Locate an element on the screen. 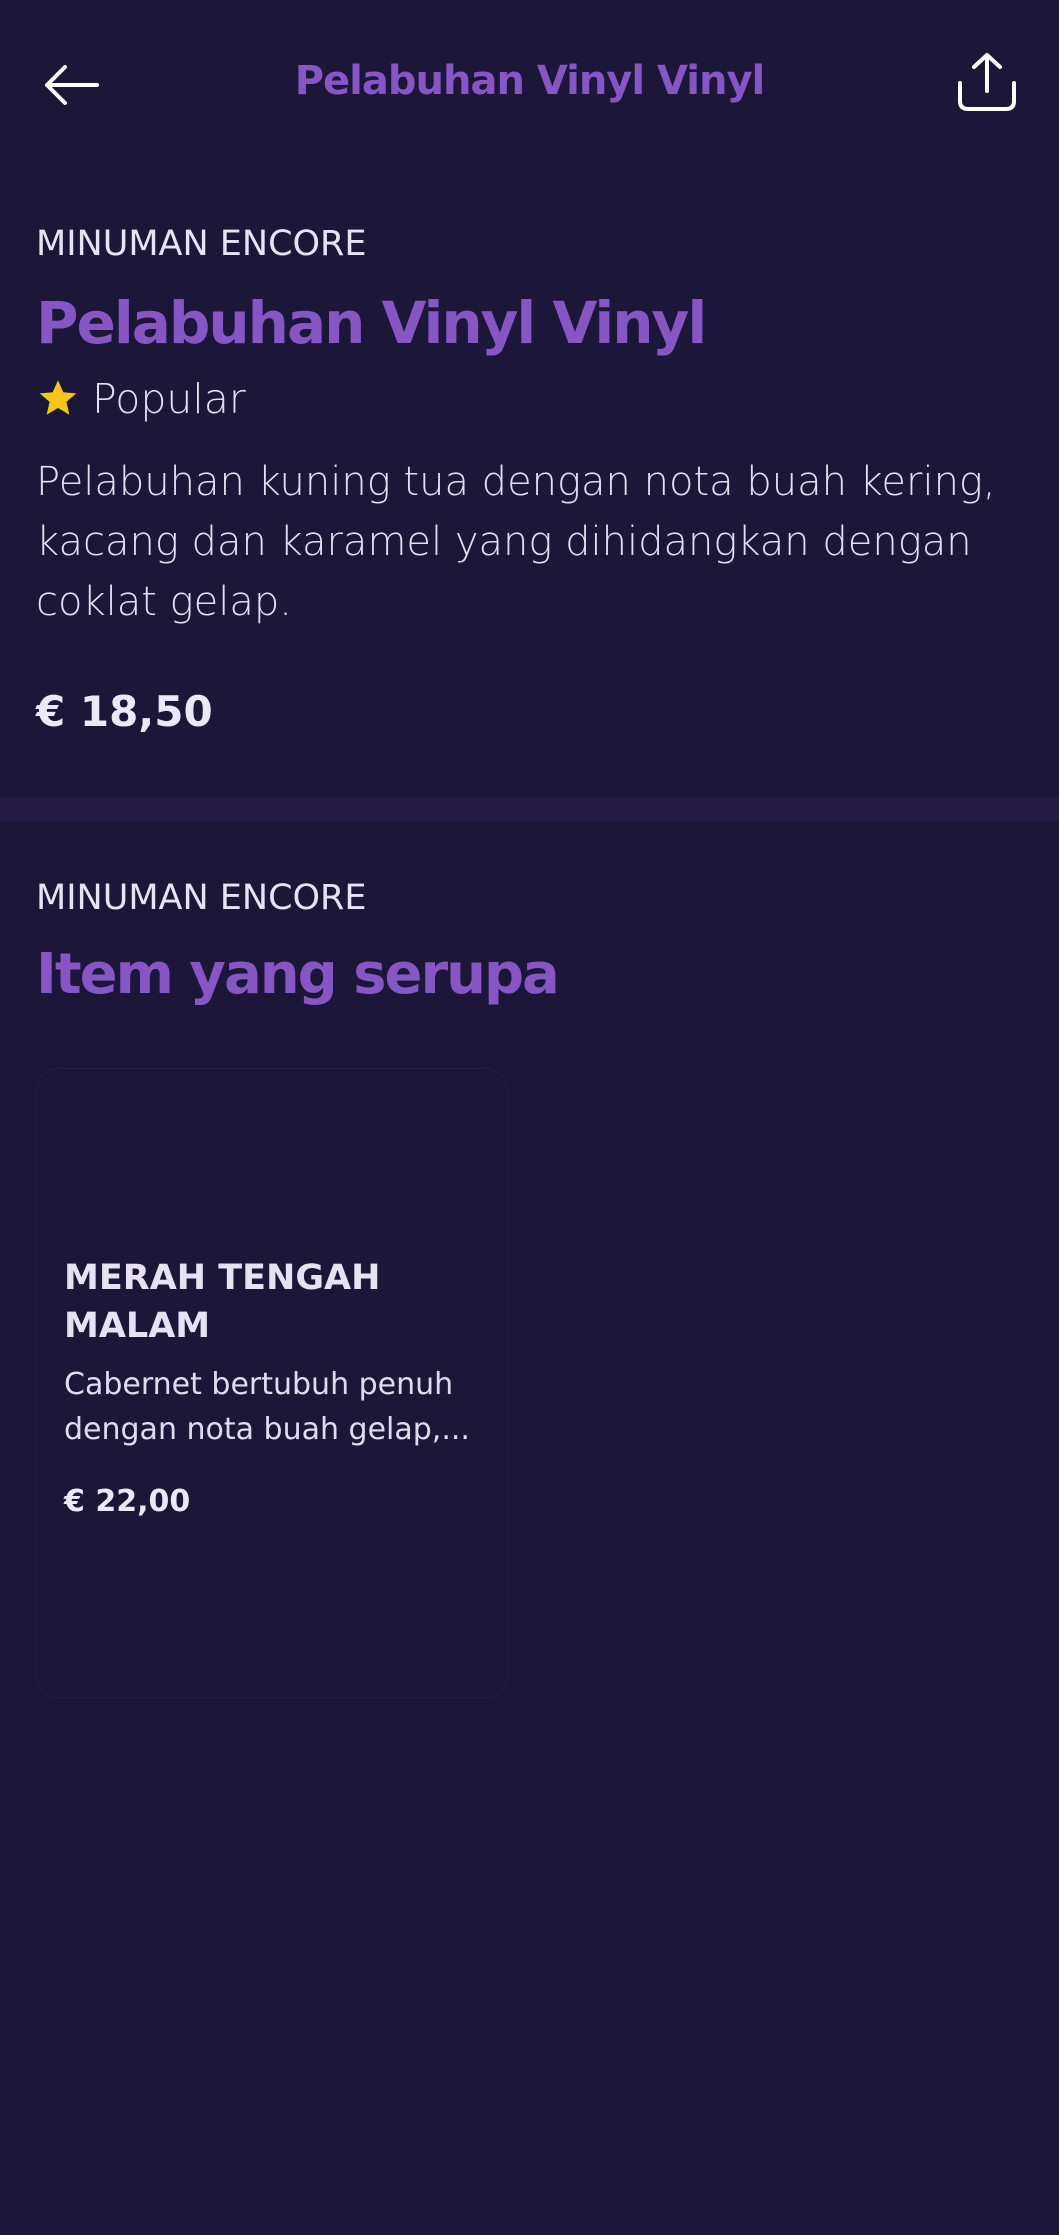 The image size is (1059, 2235). product-name: Pelabuhan Vinyl Vinyl is located at coordinates (371, 323).